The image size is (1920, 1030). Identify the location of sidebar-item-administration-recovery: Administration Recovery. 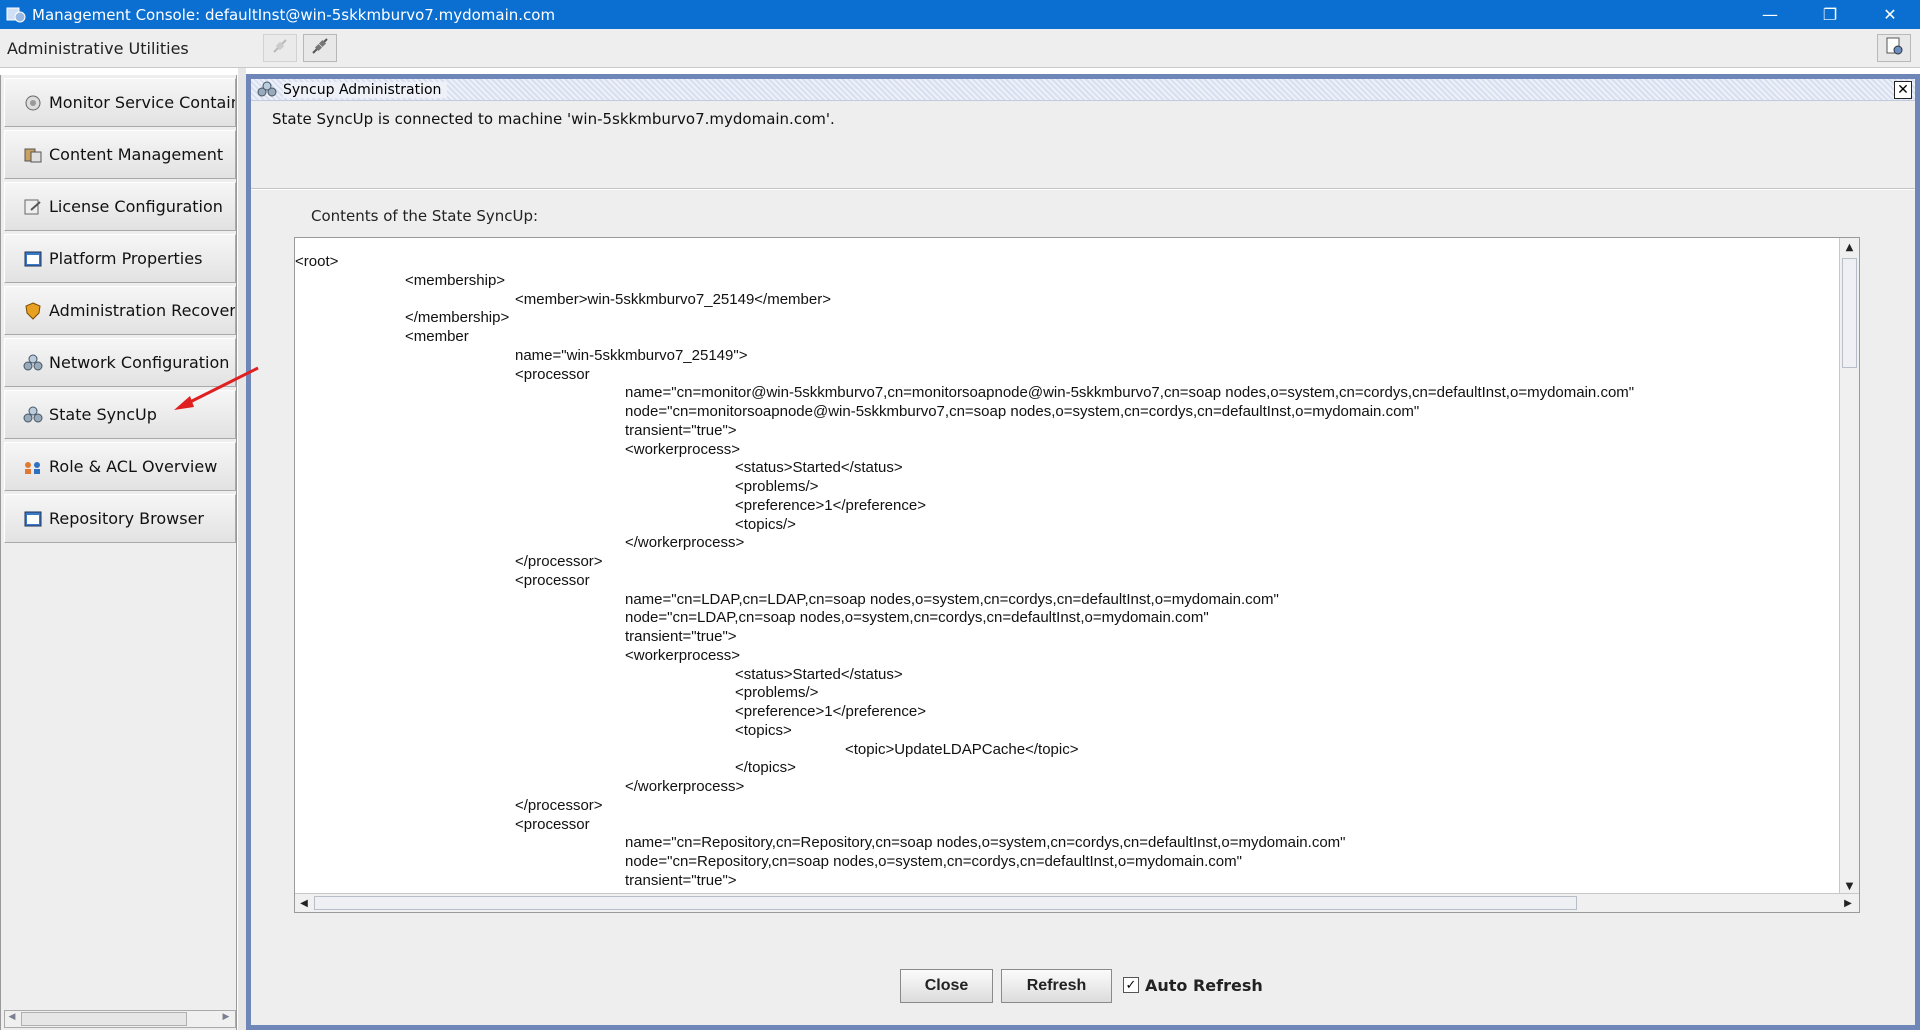
(120, 310).